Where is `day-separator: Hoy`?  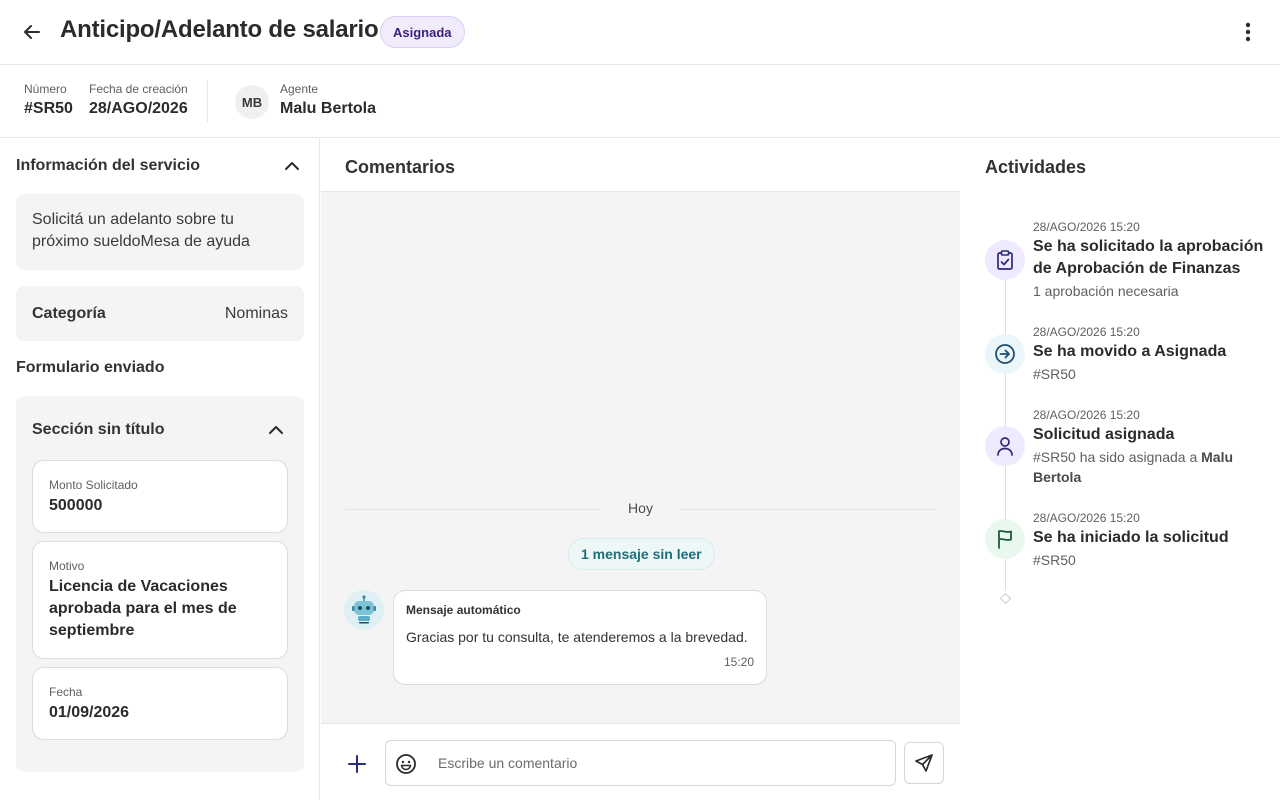
day-separator: Hoy is located at coordinates (640, 510).